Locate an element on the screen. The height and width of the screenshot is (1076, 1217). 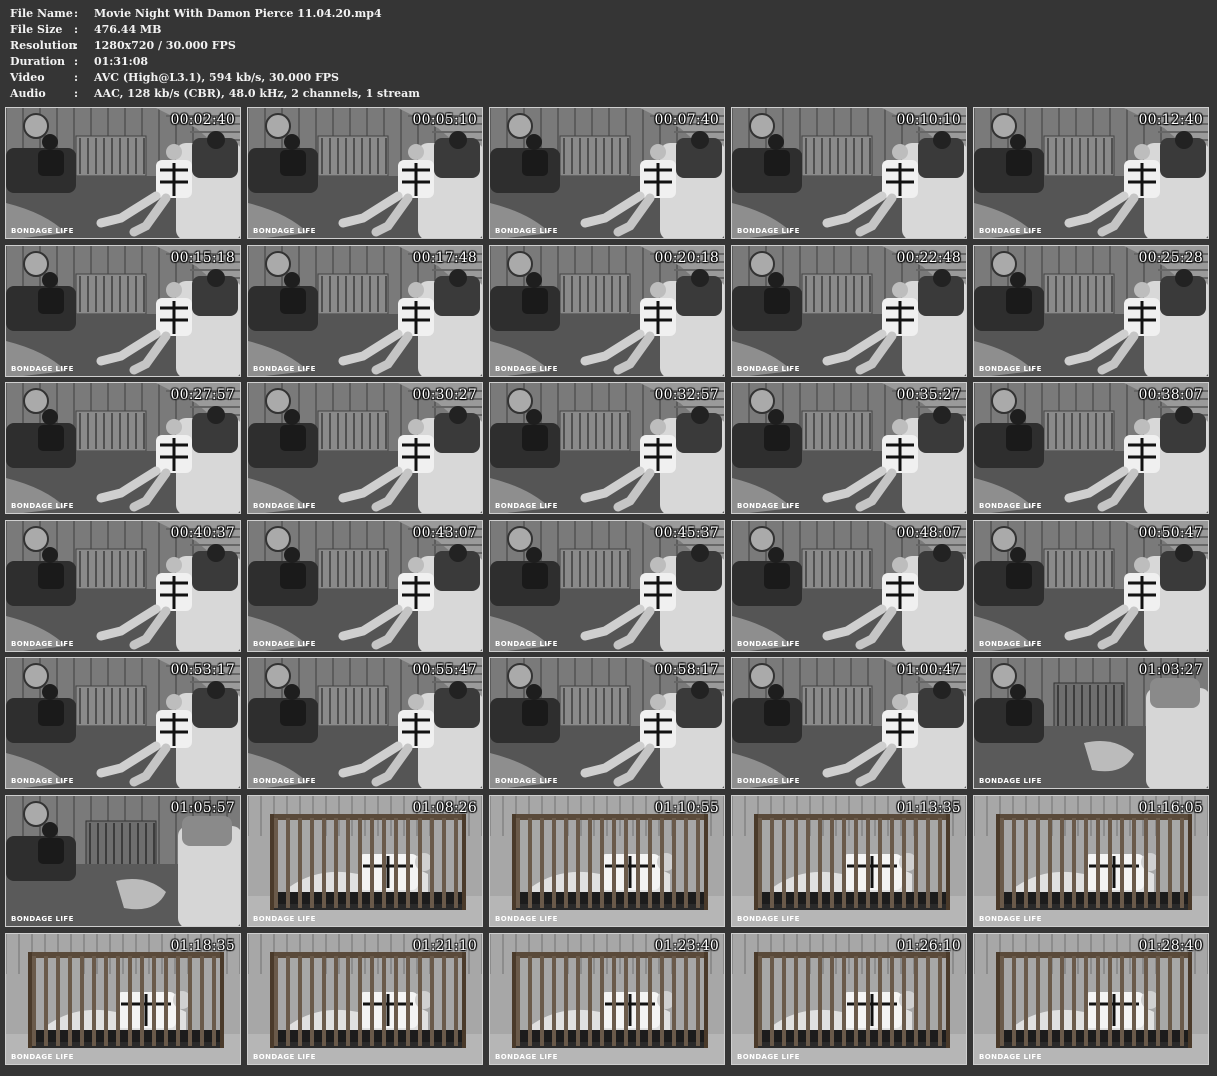
thumbnail-timestamp: 00:30:27 is located at coordinates (444, 395).